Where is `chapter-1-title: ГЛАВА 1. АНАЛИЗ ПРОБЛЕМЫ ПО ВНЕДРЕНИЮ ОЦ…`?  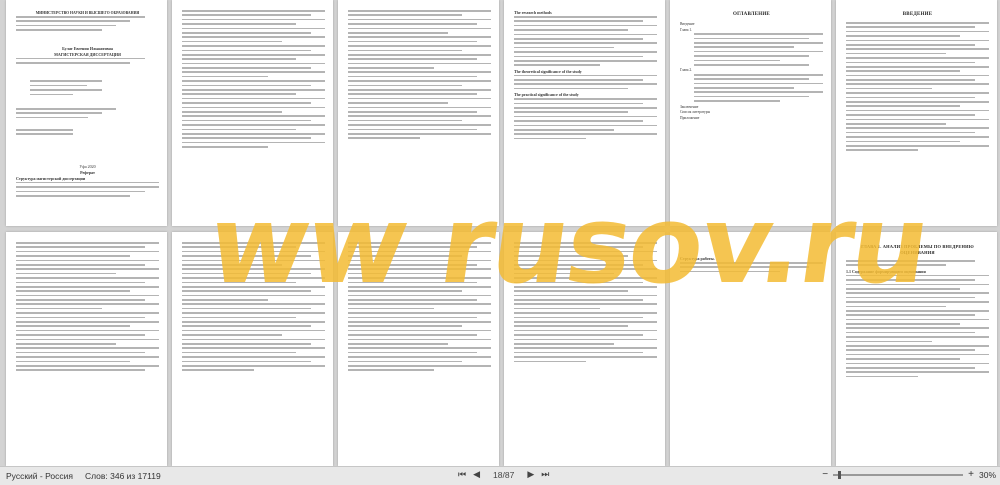 chapter-1-title: ГЛАВА 1. АНАЛИЗ ПРОБЛЕМЫ ПО ВНЕДРЕНИЮ ОЦ… is located at coordinates (917, 249).